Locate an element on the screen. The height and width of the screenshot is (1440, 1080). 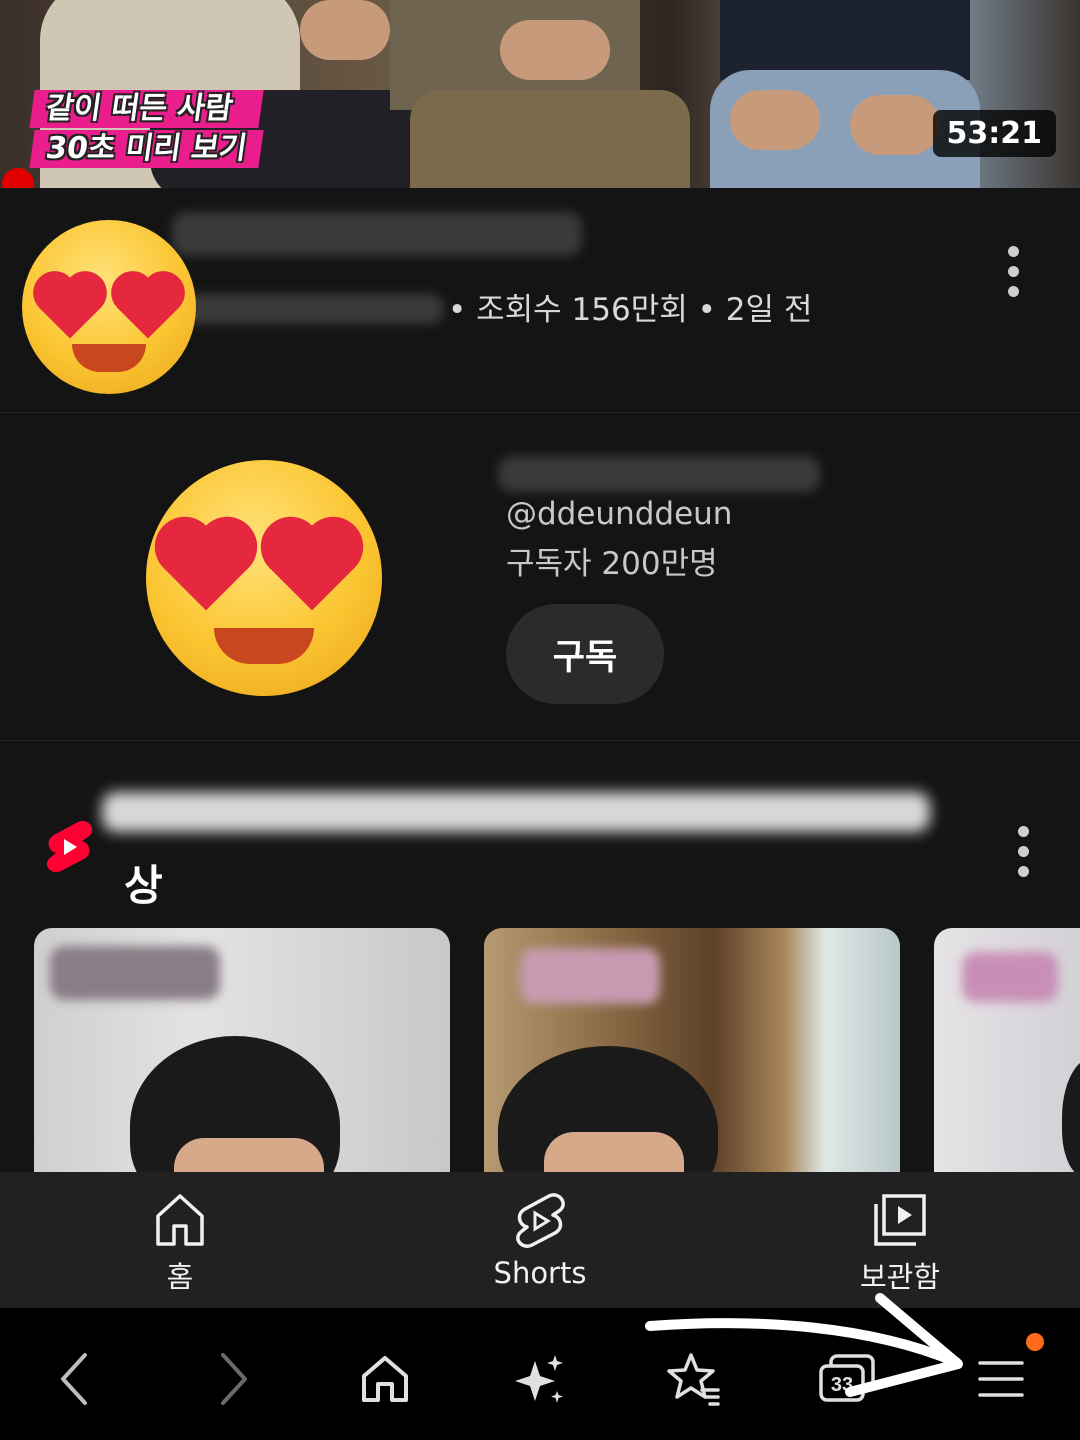
forward-button is located at coordinates (233, 1379).